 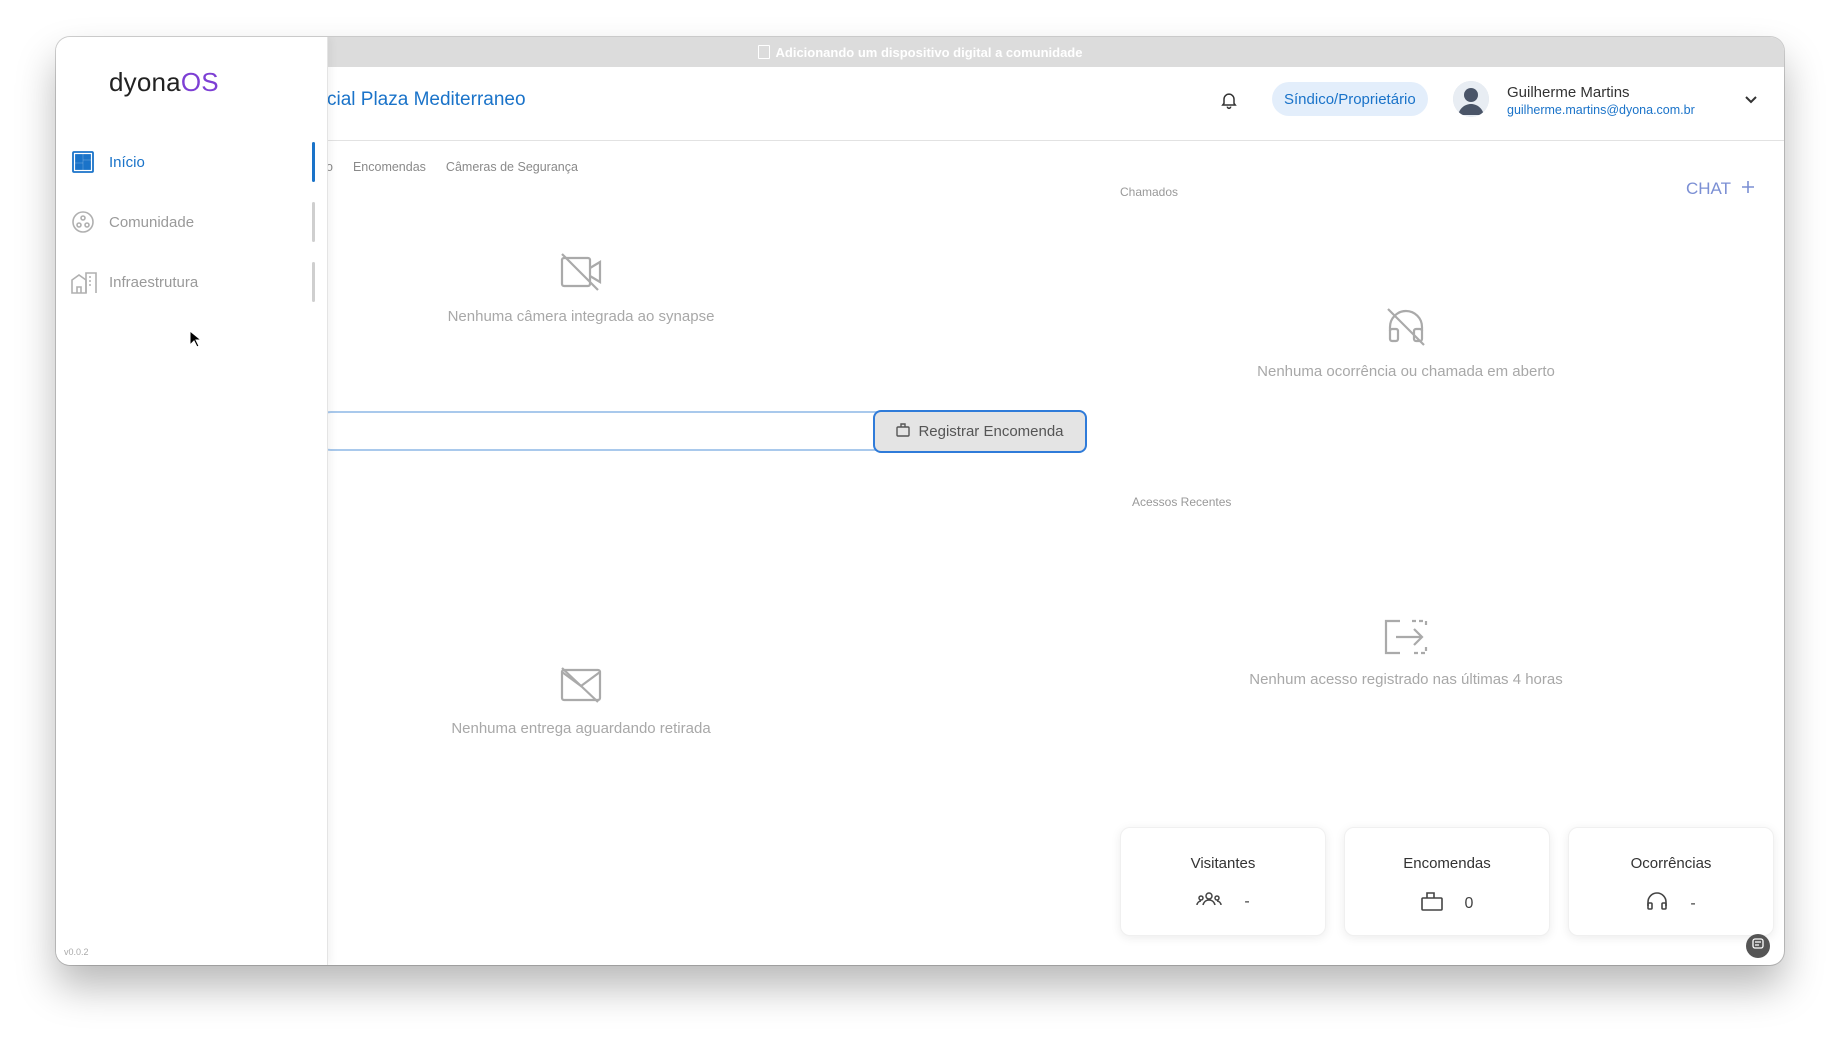 I want to click on stat-title: Ocorrências, so click(x=1671, y=863).